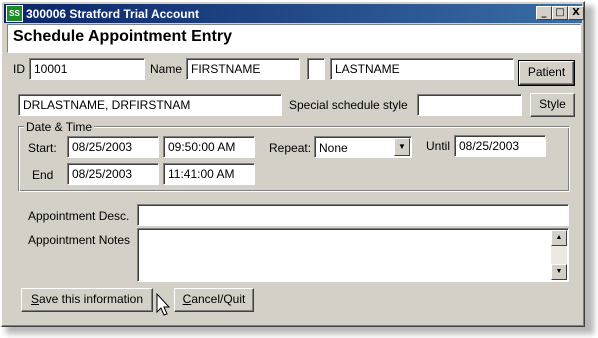 The image size is (598, 338). Describe the element at coordinates (166, 69) in the screenshot. I see `name-label: Name` at that location.